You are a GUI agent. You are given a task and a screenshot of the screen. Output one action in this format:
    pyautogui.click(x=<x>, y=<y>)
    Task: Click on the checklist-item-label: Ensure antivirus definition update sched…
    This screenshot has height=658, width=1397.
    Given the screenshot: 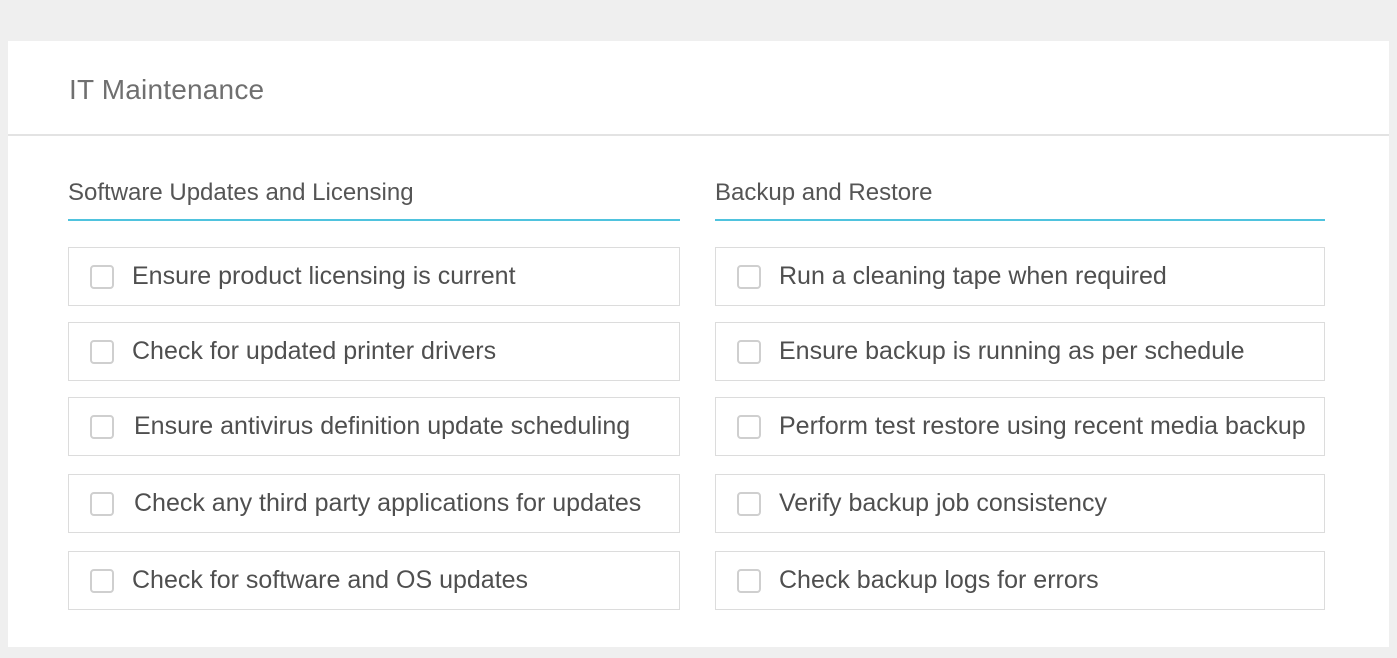 What is the action you would take?
    pyautogui.click(x=382, y=426)
    